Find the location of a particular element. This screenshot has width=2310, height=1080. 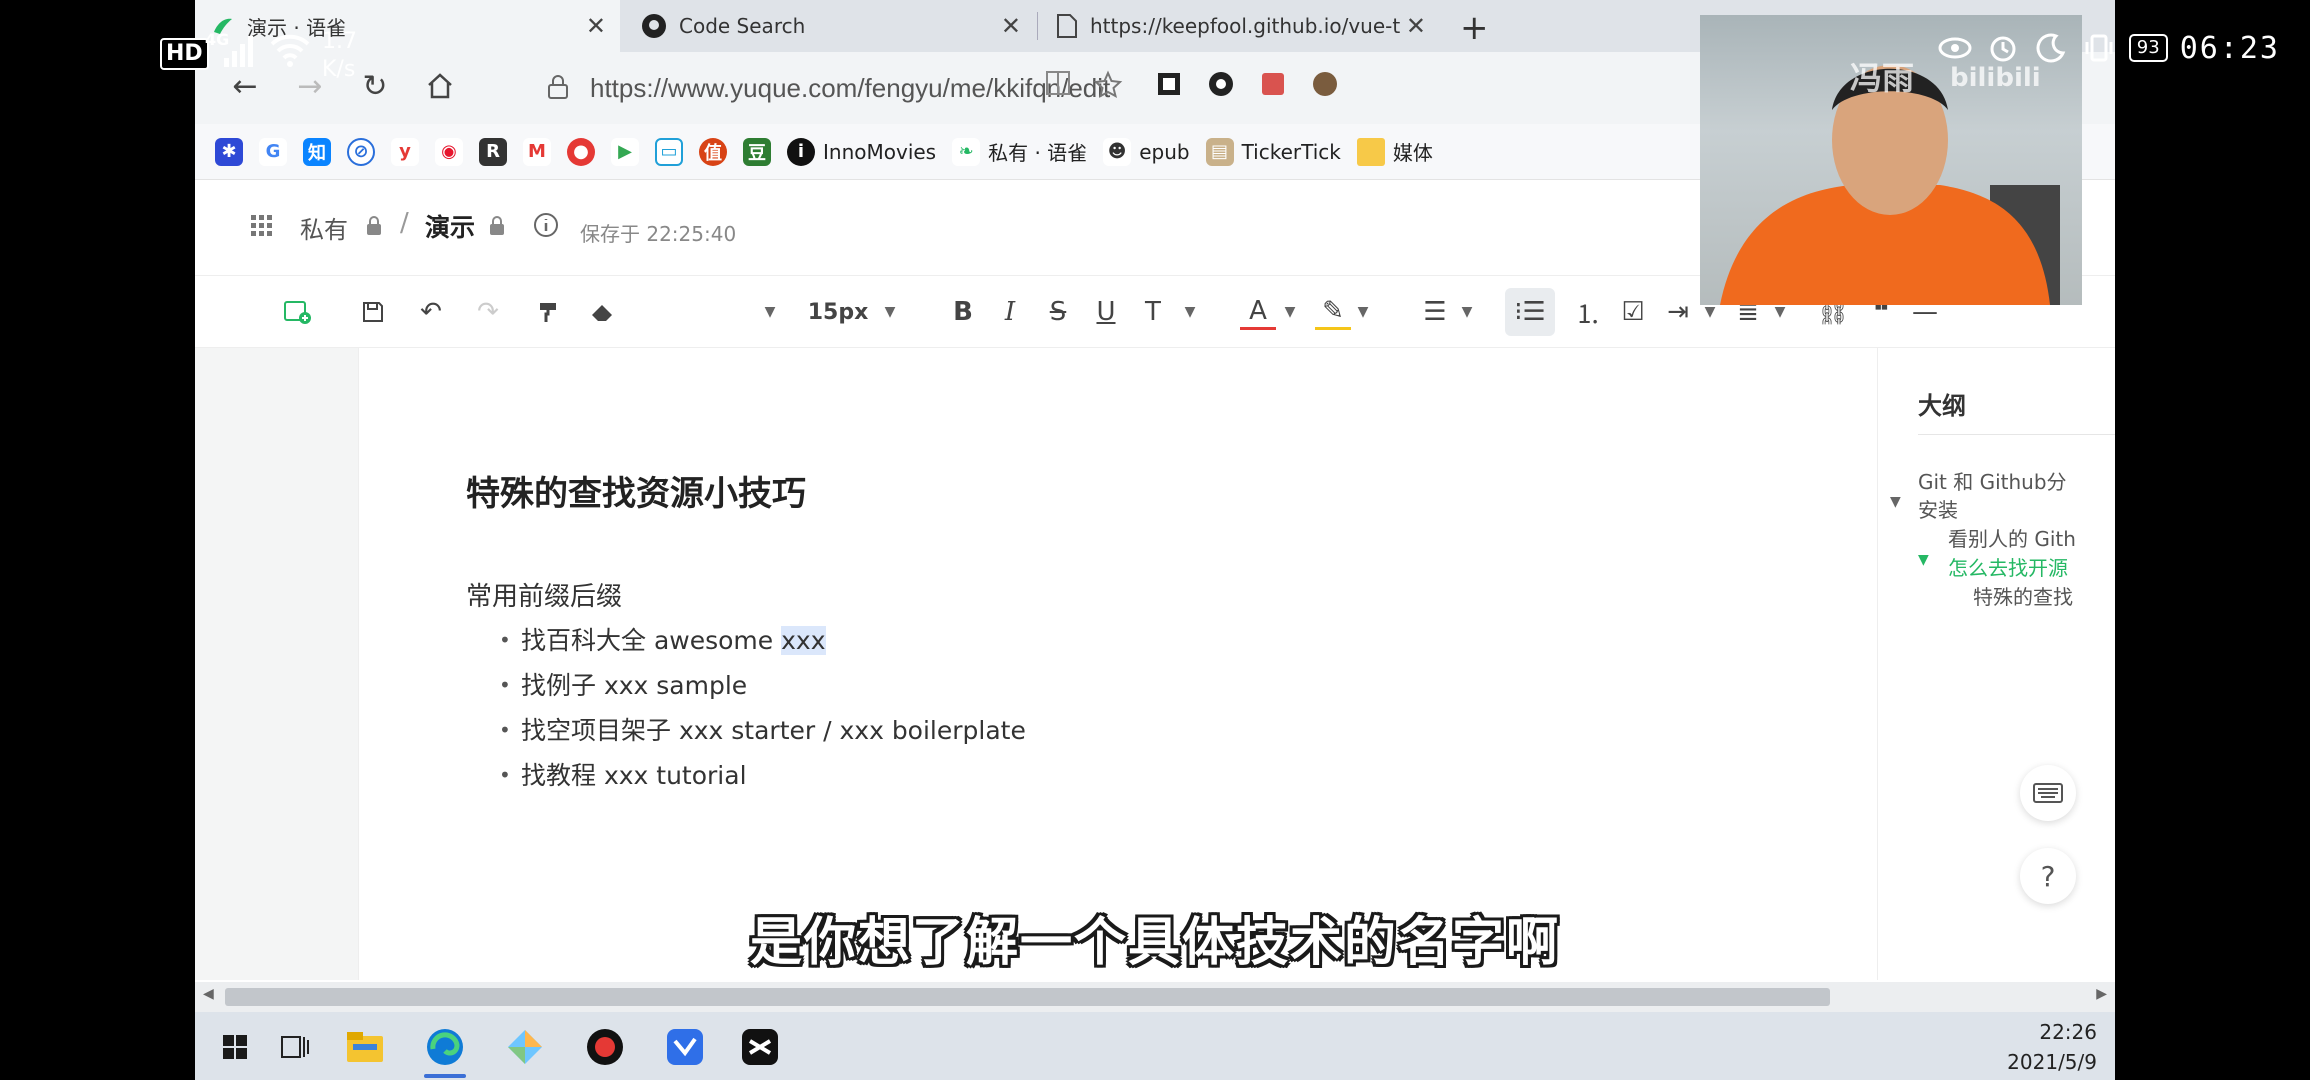

bilibili-icon: ▭ is located at coordinates (669, 151).